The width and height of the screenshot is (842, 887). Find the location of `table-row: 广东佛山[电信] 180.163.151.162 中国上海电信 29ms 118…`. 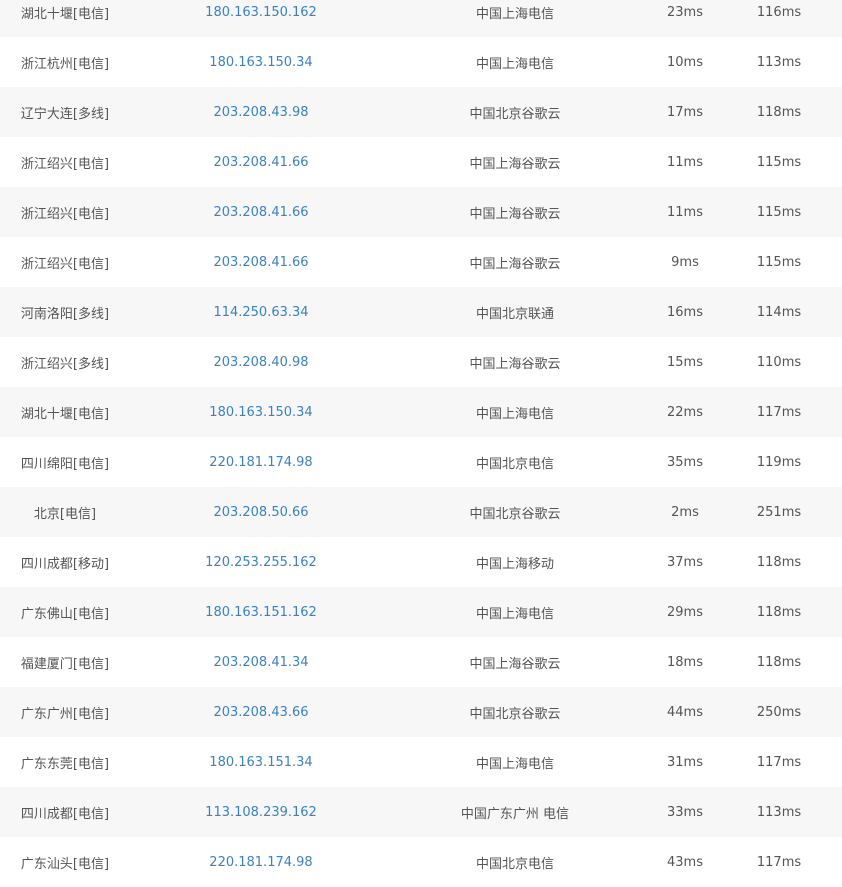

table-row: 广东佛山[电信] 180.163.151.162 中国上海电信 29ms 118… is located at coordinates (421, 612).